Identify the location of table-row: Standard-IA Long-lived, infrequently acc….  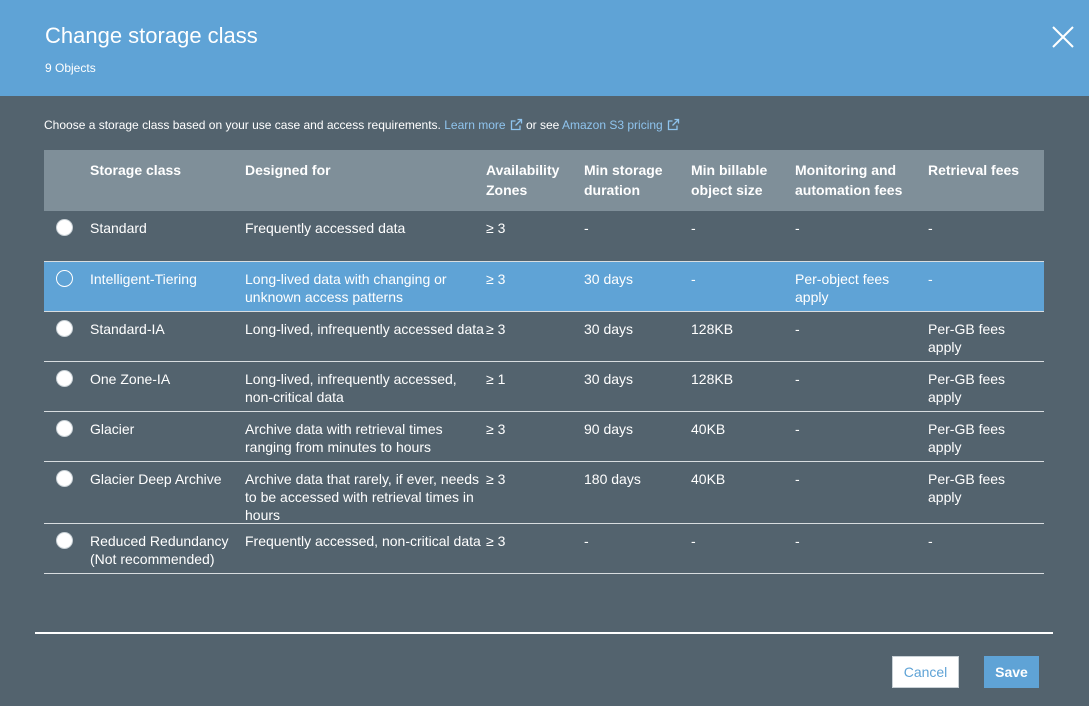
(544, 337).